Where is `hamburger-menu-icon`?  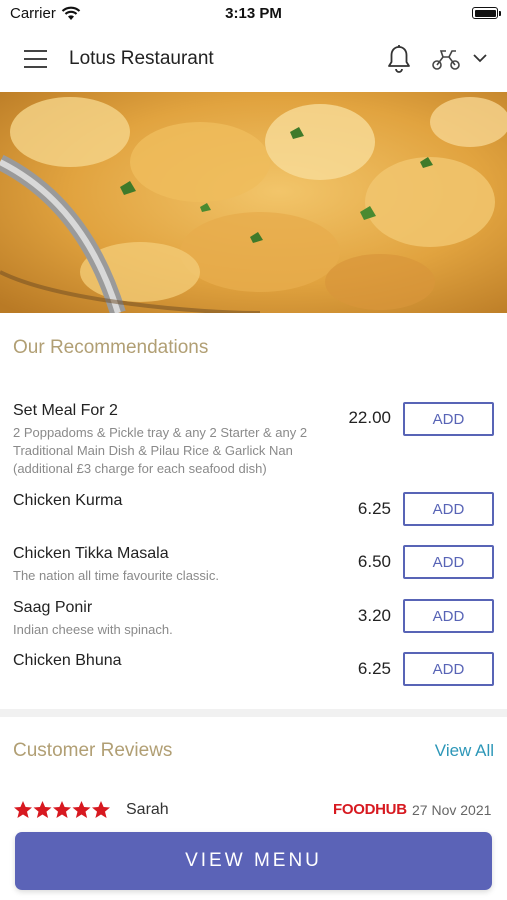
hamburger-menu-icon is located at coordinates (35, 59).